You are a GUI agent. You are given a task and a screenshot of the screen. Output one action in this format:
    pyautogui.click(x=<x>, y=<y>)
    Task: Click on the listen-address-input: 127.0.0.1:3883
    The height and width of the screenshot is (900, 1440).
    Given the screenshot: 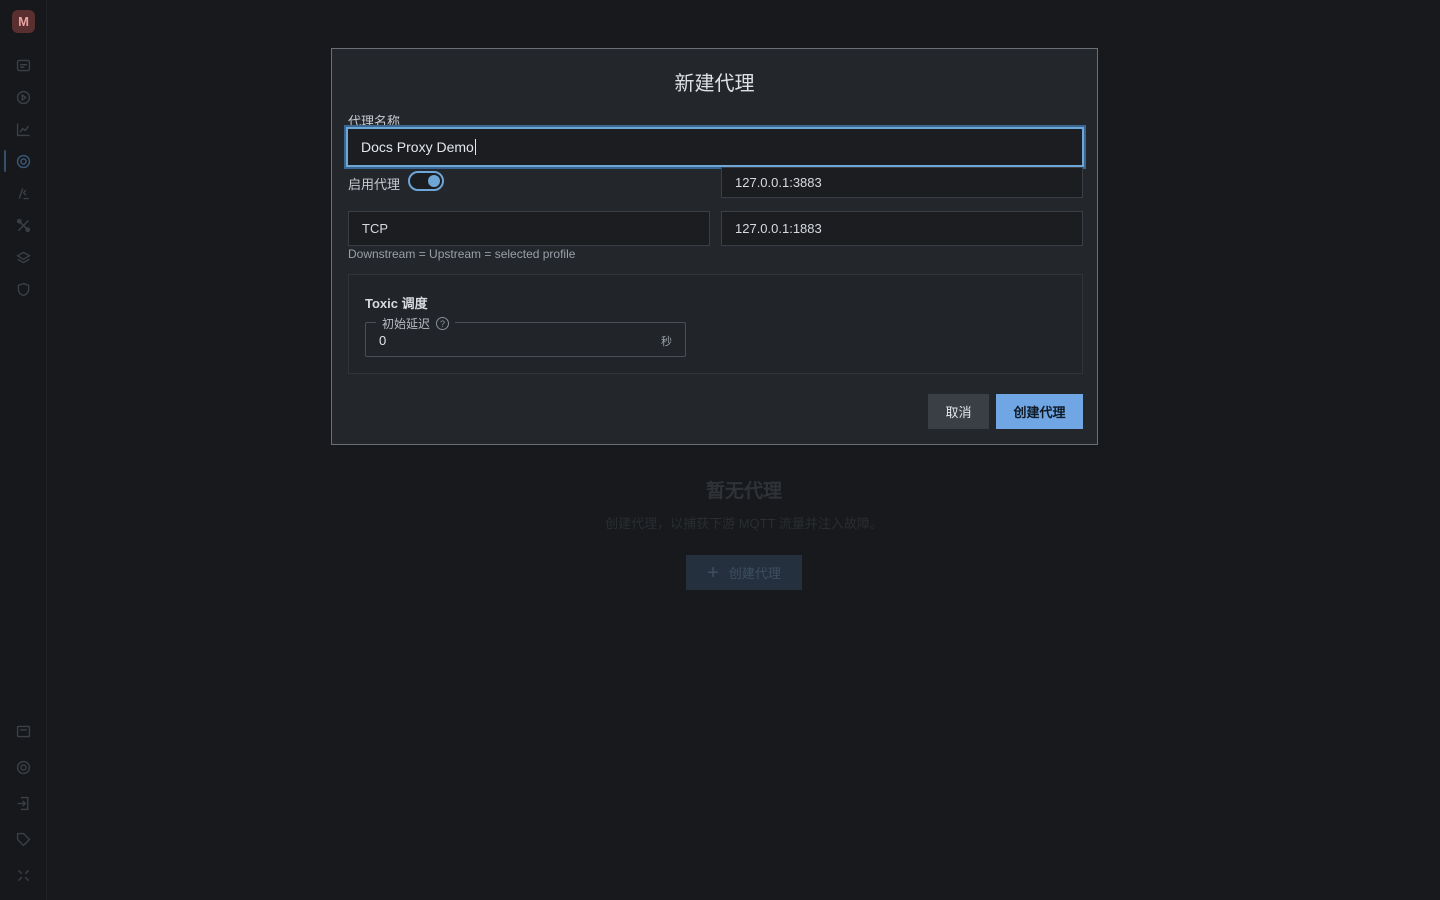 What is the action you would take?
    pyautogui.click(x=902, y=182)
    